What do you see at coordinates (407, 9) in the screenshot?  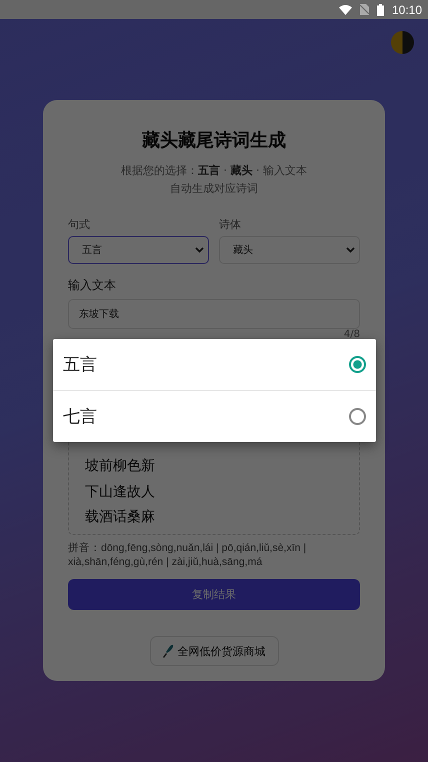 I see `clock-time: 10:10` at bounding box center [407, 9].